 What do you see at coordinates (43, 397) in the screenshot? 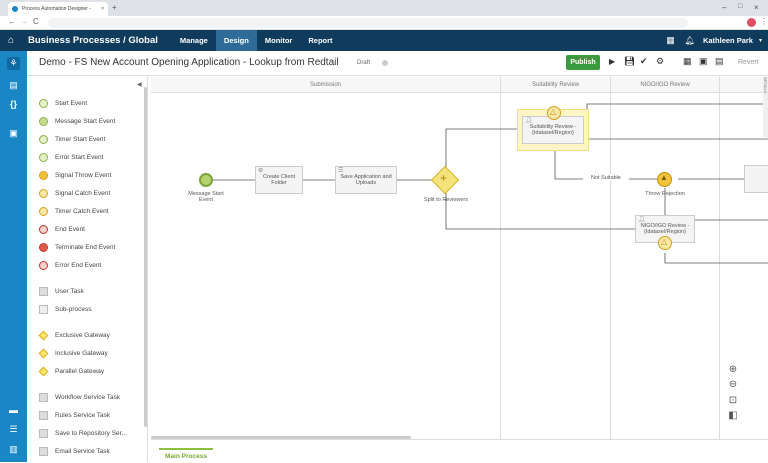
I see `workflow-service-task-icon` at bounding box center [43, 397].